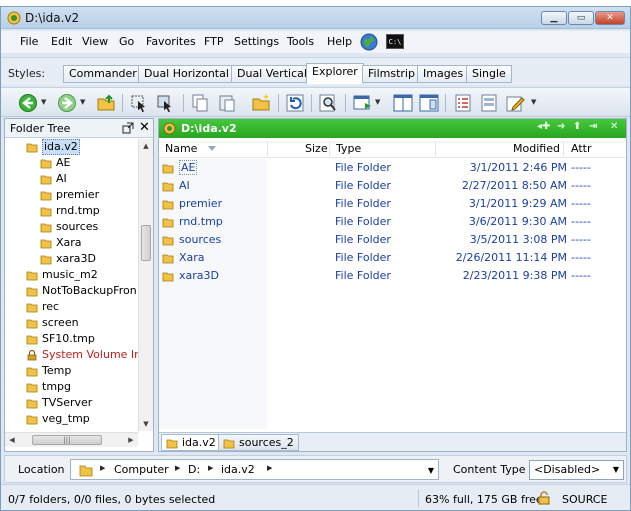  Describe the element at coordinates (139, 103) in the screenshot. I see `select-icon` at that location.